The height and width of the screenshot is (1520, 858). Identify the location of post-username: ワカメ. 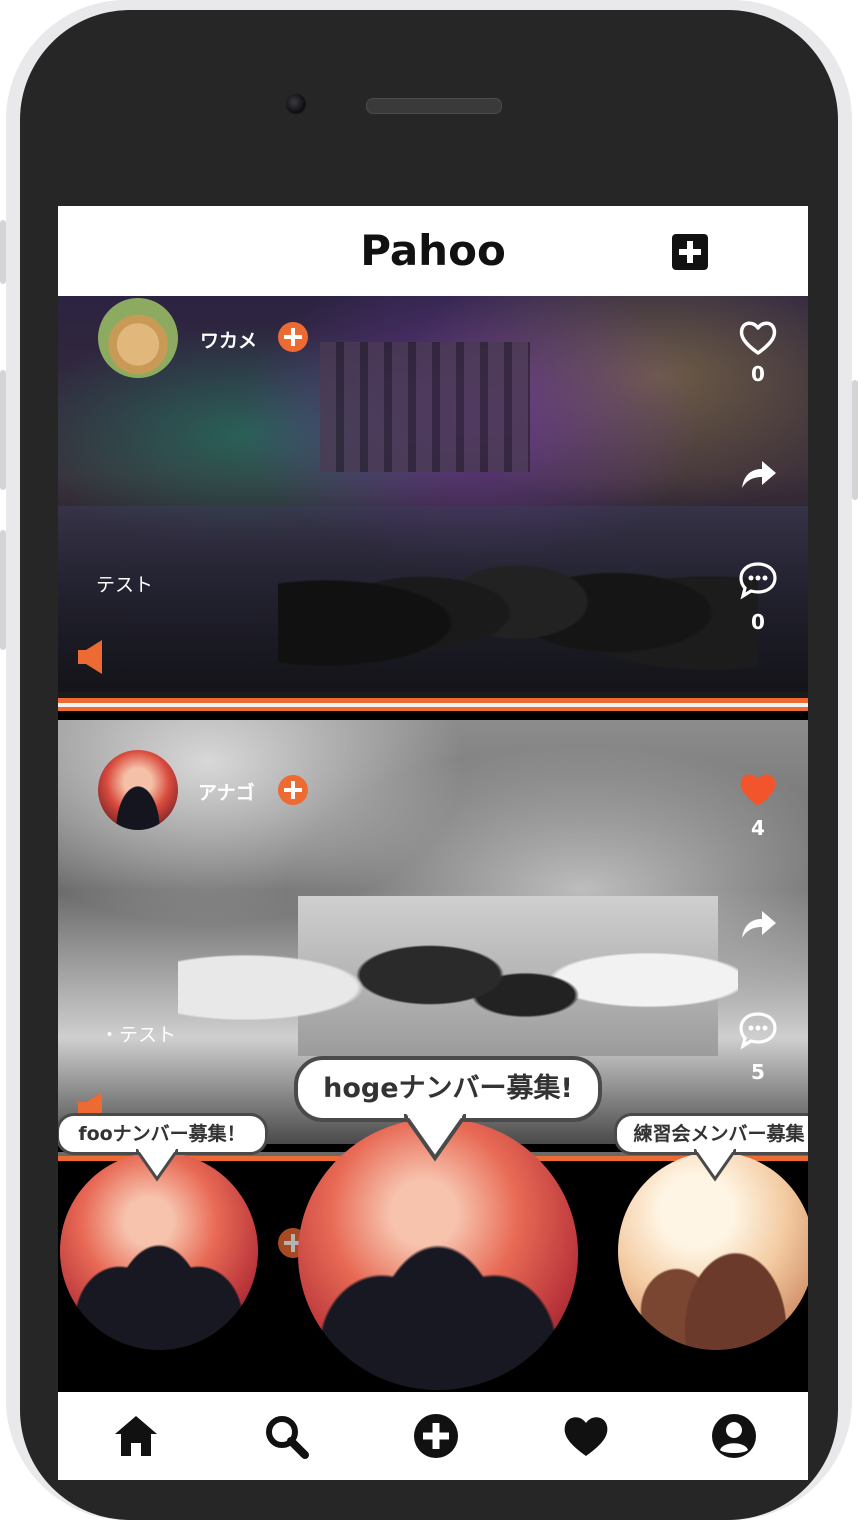
(228, 339).